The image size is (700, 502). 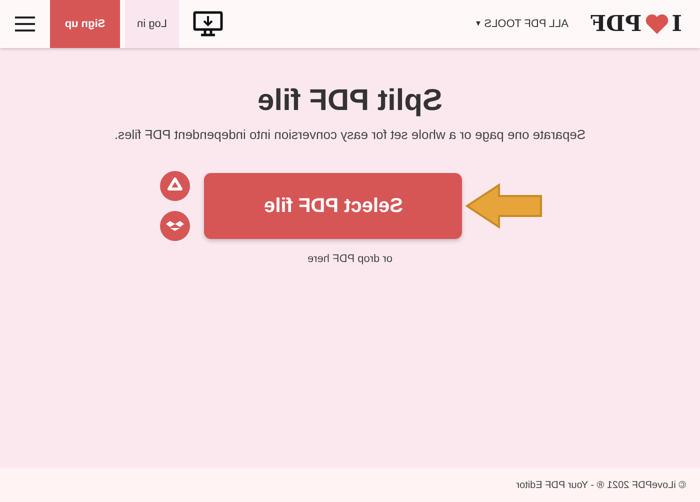 What do you see at coordinates (521, 24) in the screenshot?
I see `all-tools-menu: ALL PDF TOOLS ▾` at bounding box center [521, 24].